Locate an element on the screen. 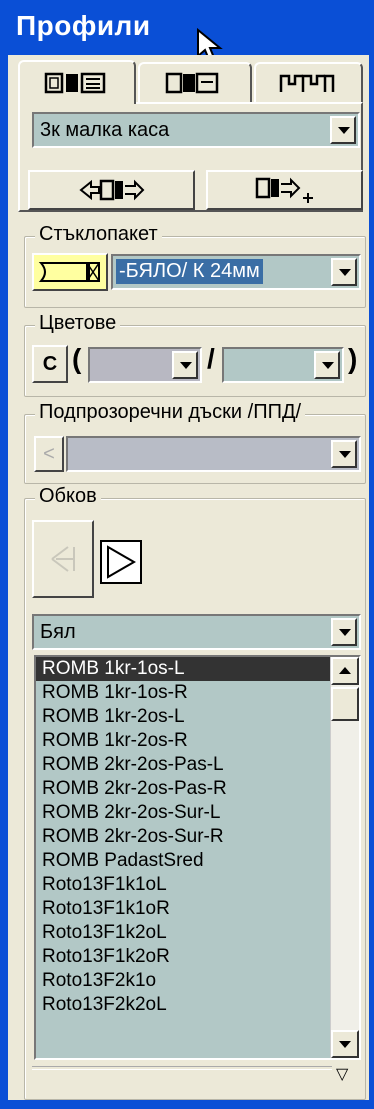  list-item: ROMB PadastSred is located at coordinates (197, 861).